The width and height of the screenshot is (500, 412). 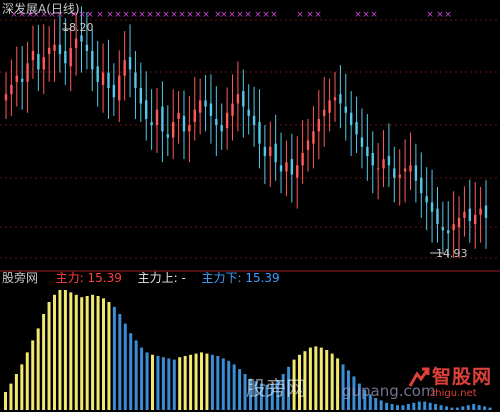 What do you see at coordinates (358, 15) in the screenshot?
I see `marker-35: ×` at bounding box center [358, 15].